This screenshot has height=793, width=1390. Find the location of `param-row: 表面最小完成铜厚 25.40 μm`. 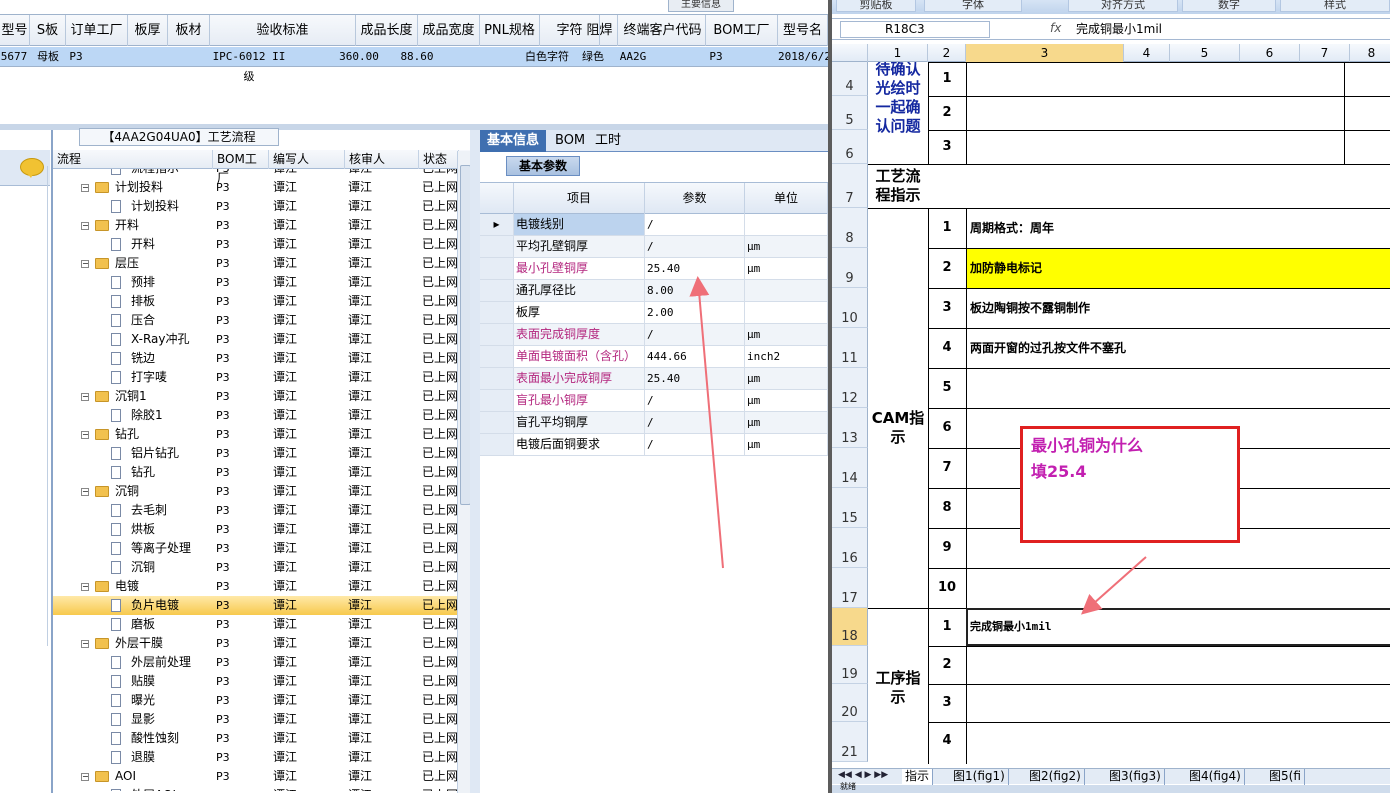

param-row: 表面最小完成铜厚 25.40 μm is located at coordinates (654, 379).